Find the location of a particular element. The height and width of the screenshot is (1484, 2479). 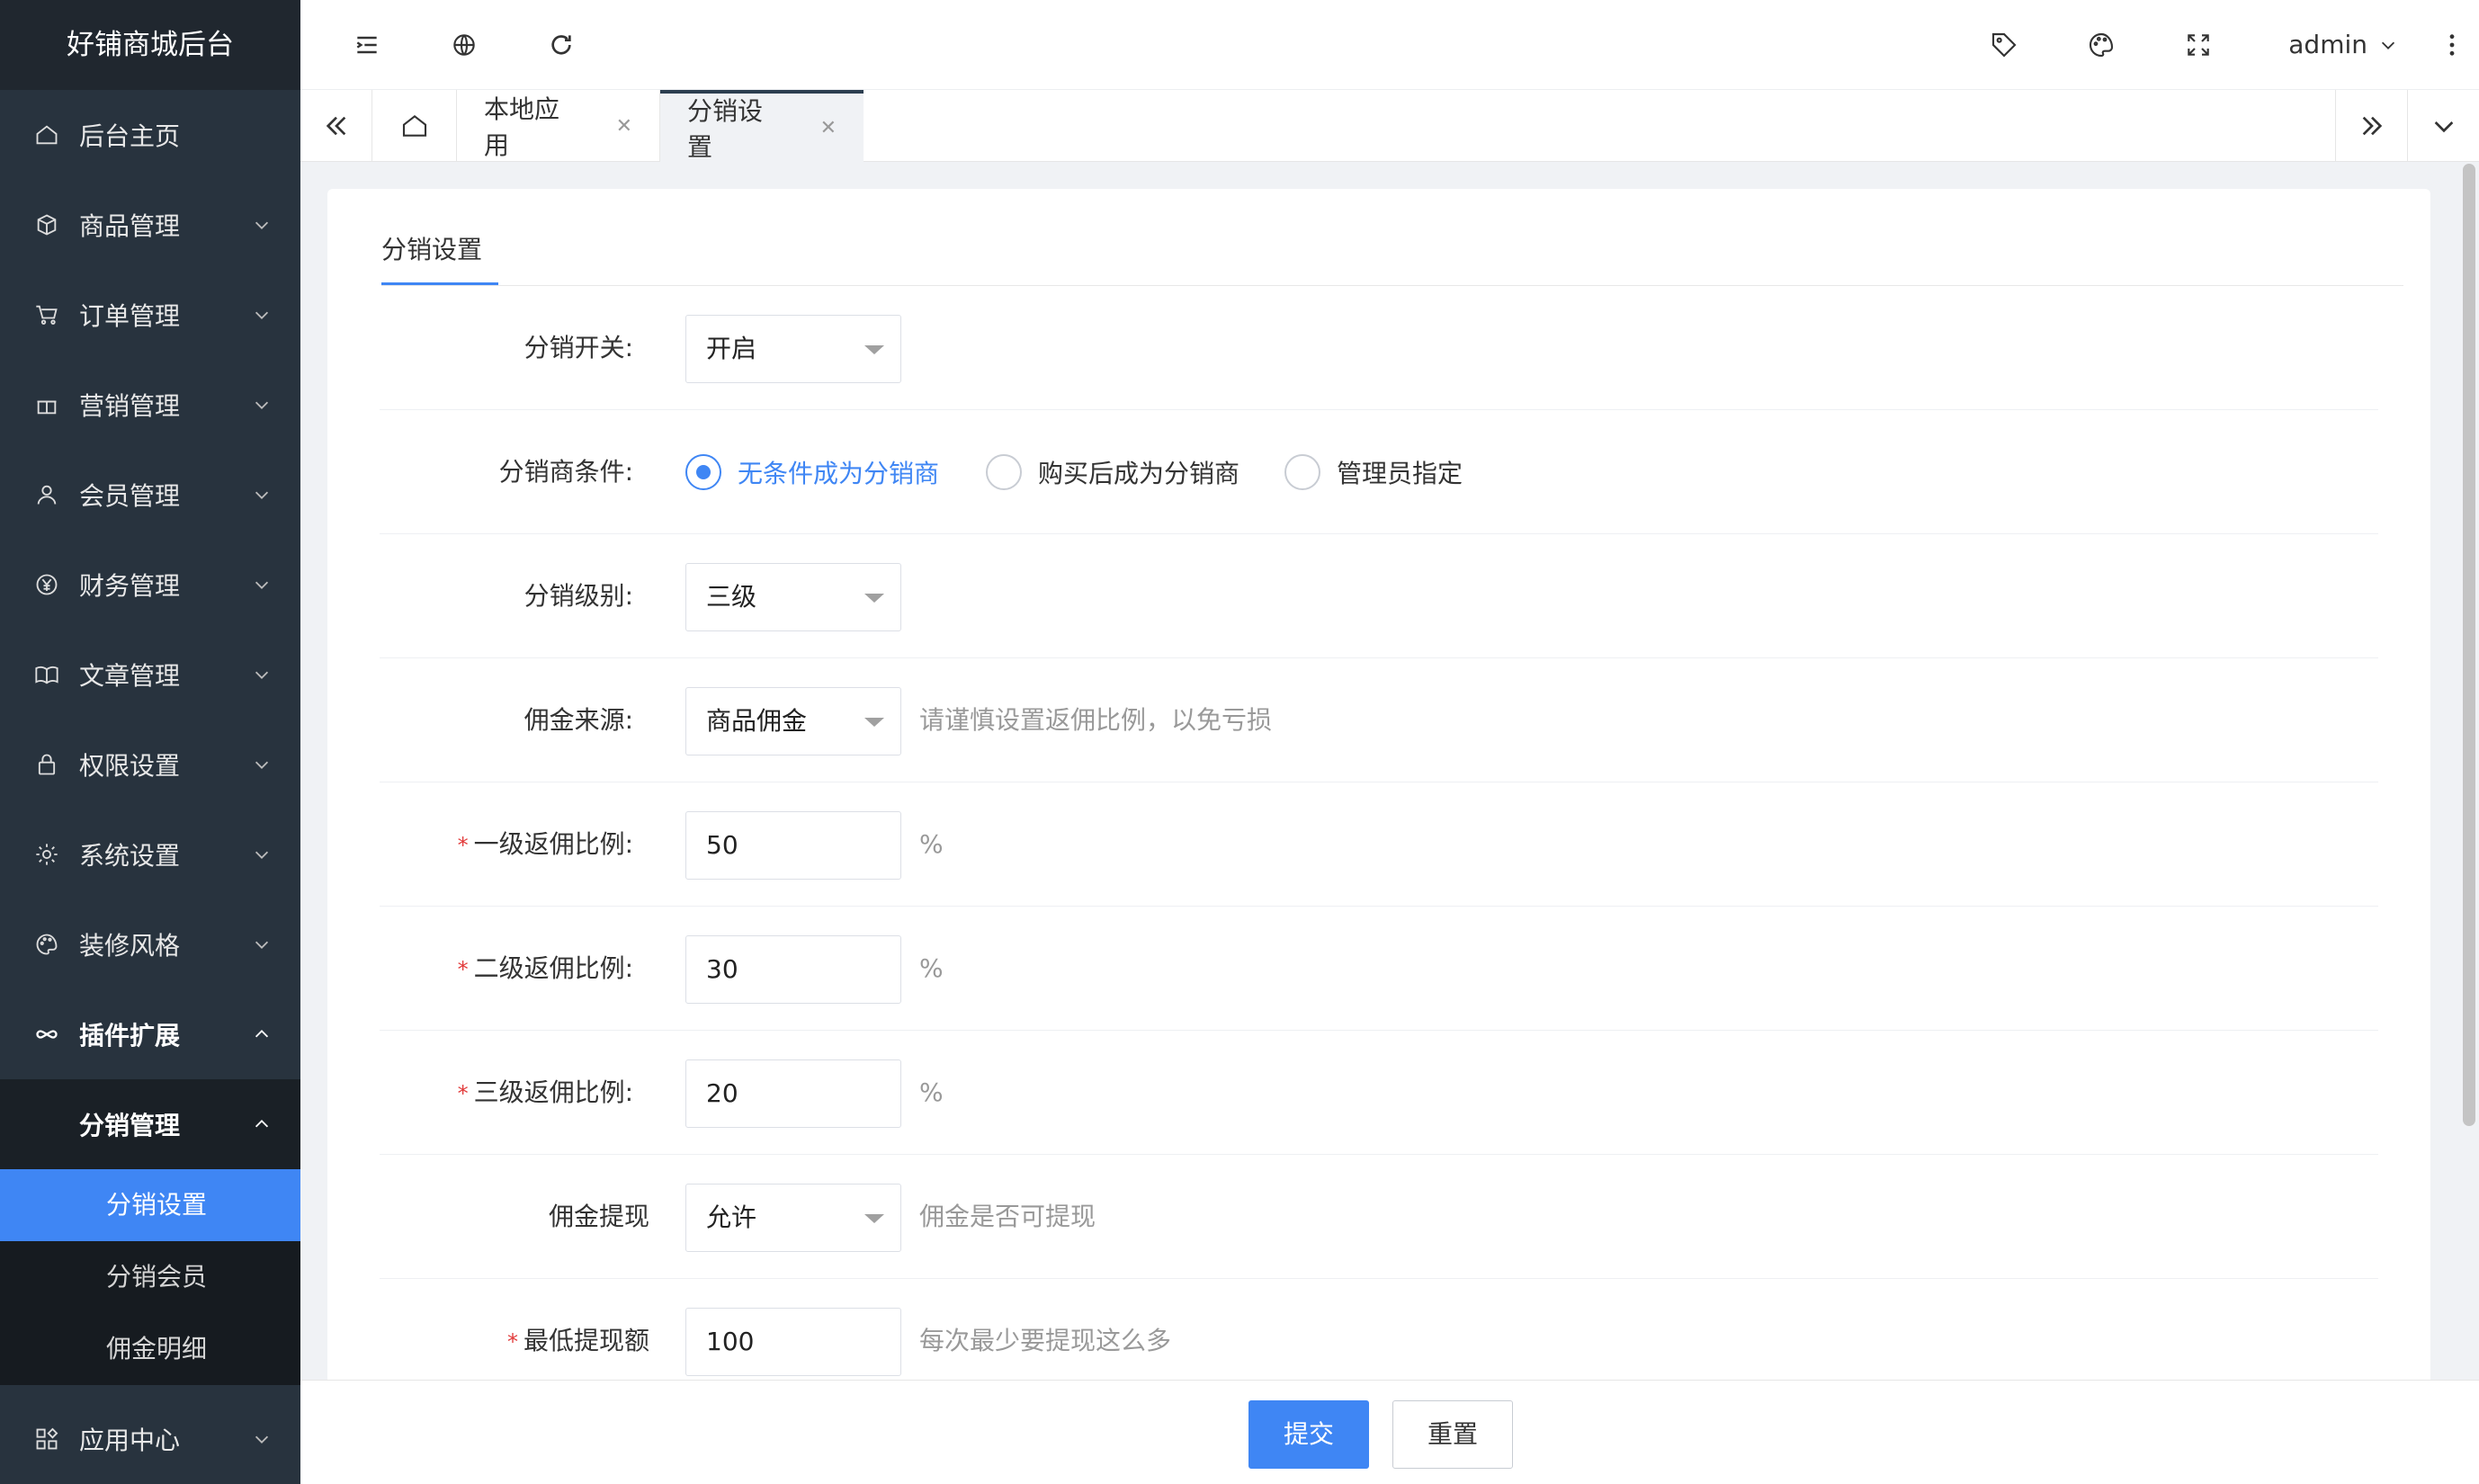

field-hint: 佣金是否可提现 is located at coordinates (1007, 1216).